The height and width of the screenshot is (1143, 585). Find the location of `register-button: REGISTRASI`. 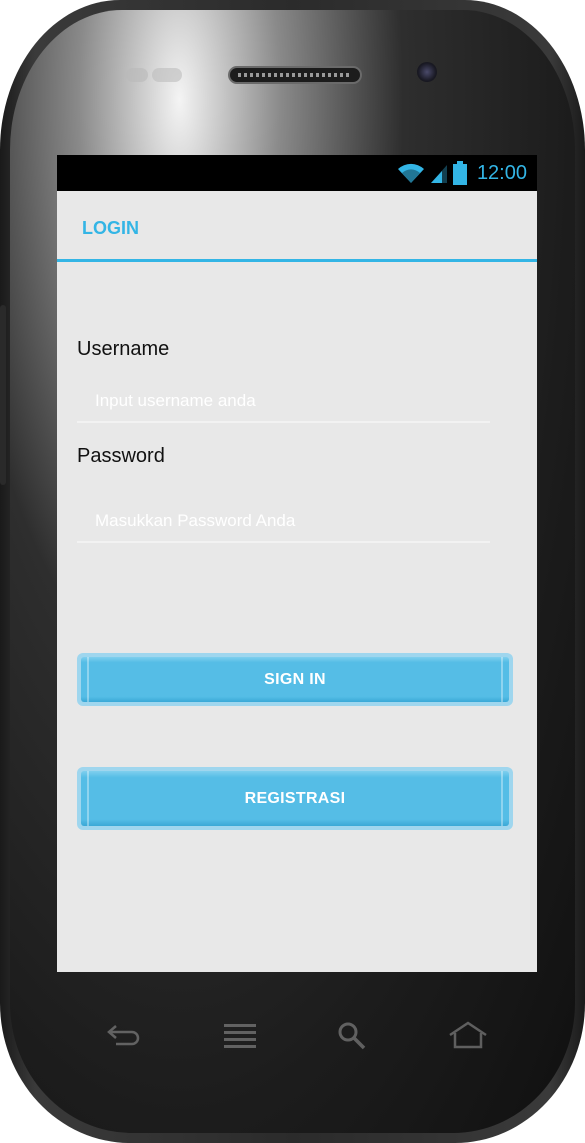

register-button: REGISTRASI is located at coordinates (295, 798).